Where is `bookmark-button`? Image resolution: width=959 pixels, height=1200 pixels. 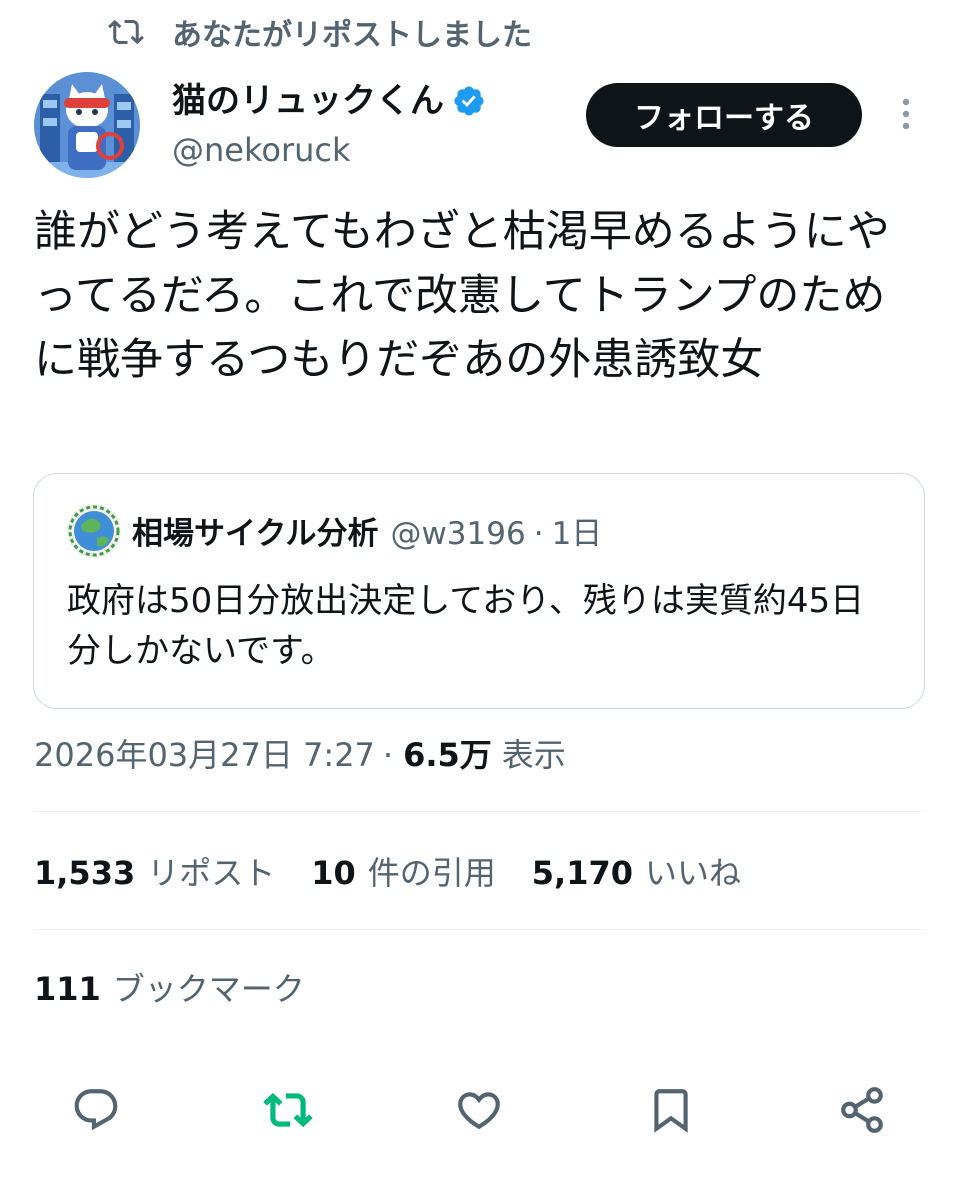 bookmark-button is located at coordinates (671, 1110).